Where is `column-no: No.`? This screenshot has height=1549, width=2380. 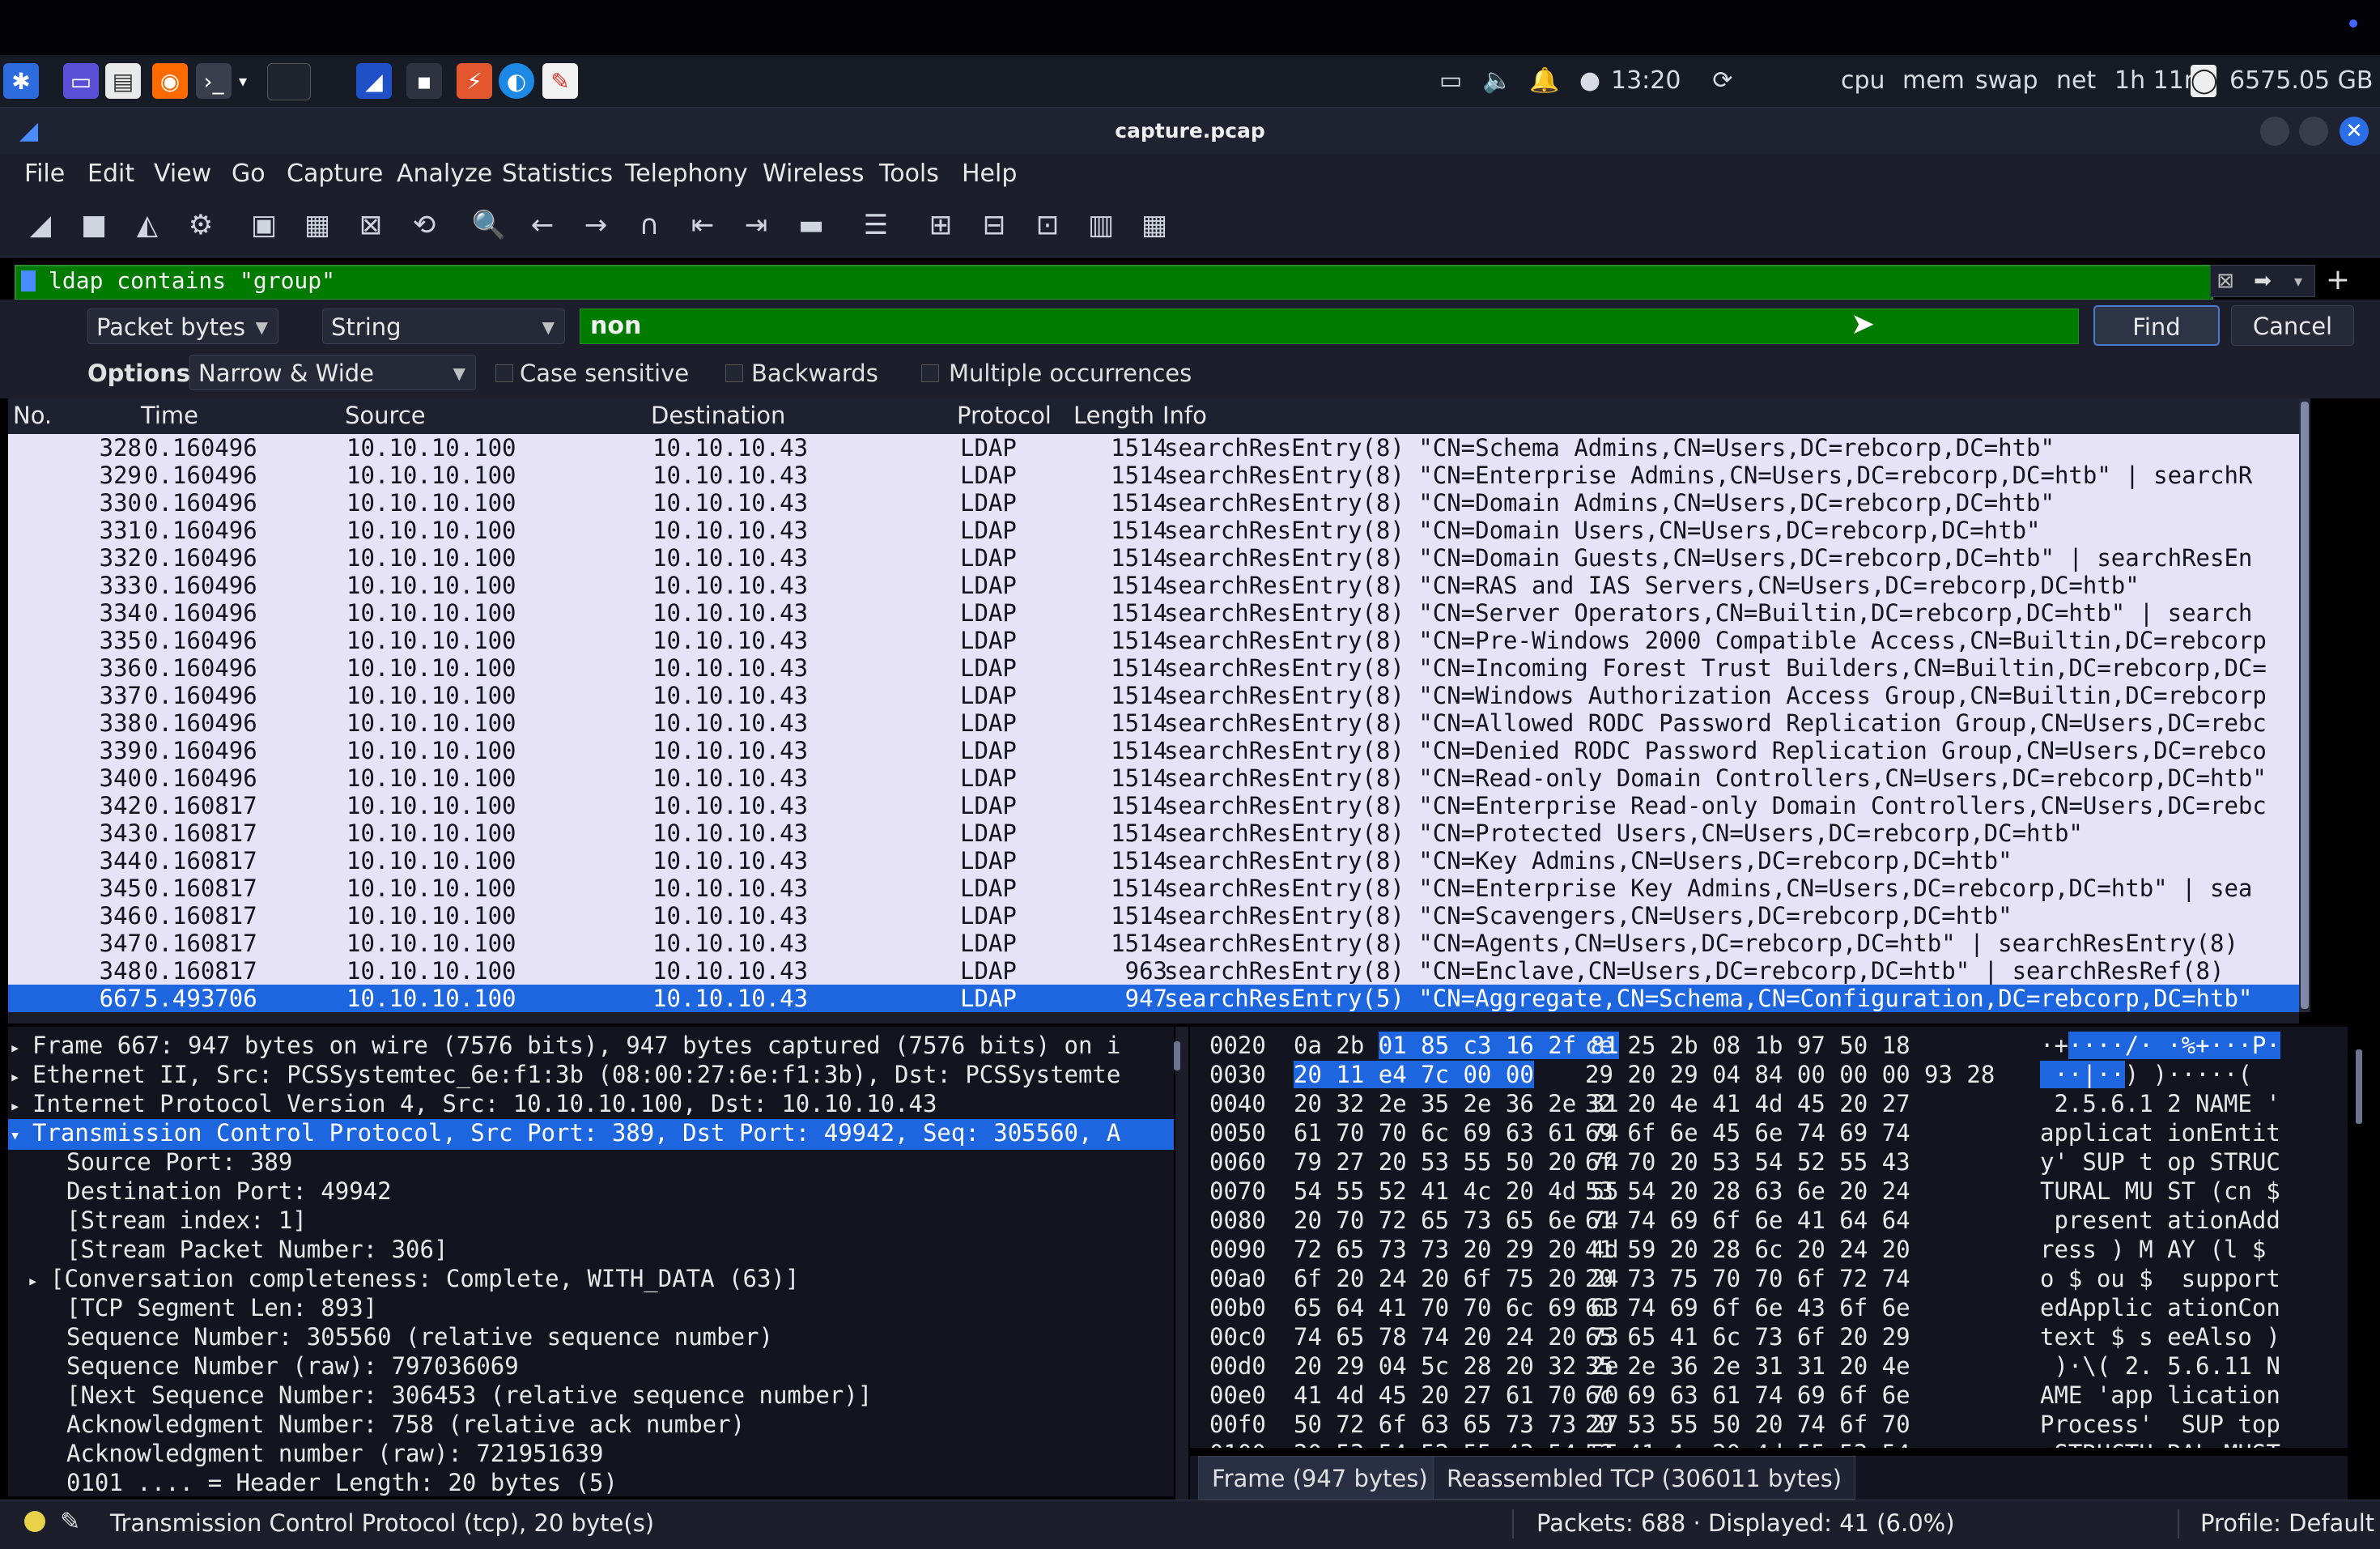 column-no: No. is located at coordinates (32, 416).